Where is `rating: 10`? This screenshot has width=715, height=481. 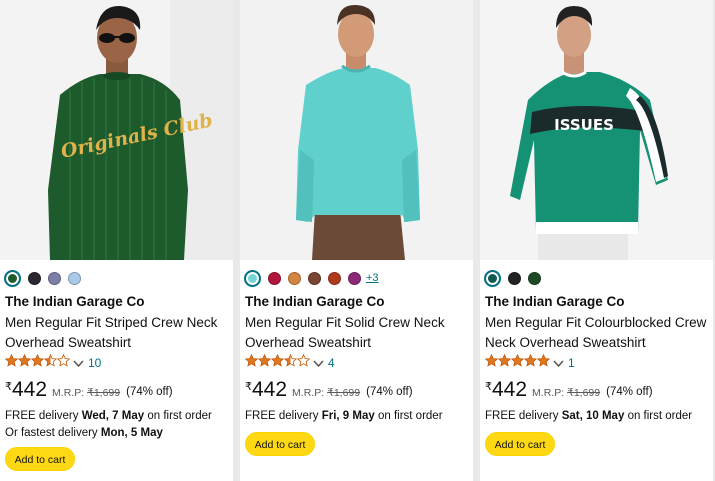 rating: 10 is located at coordinates (52, 362).